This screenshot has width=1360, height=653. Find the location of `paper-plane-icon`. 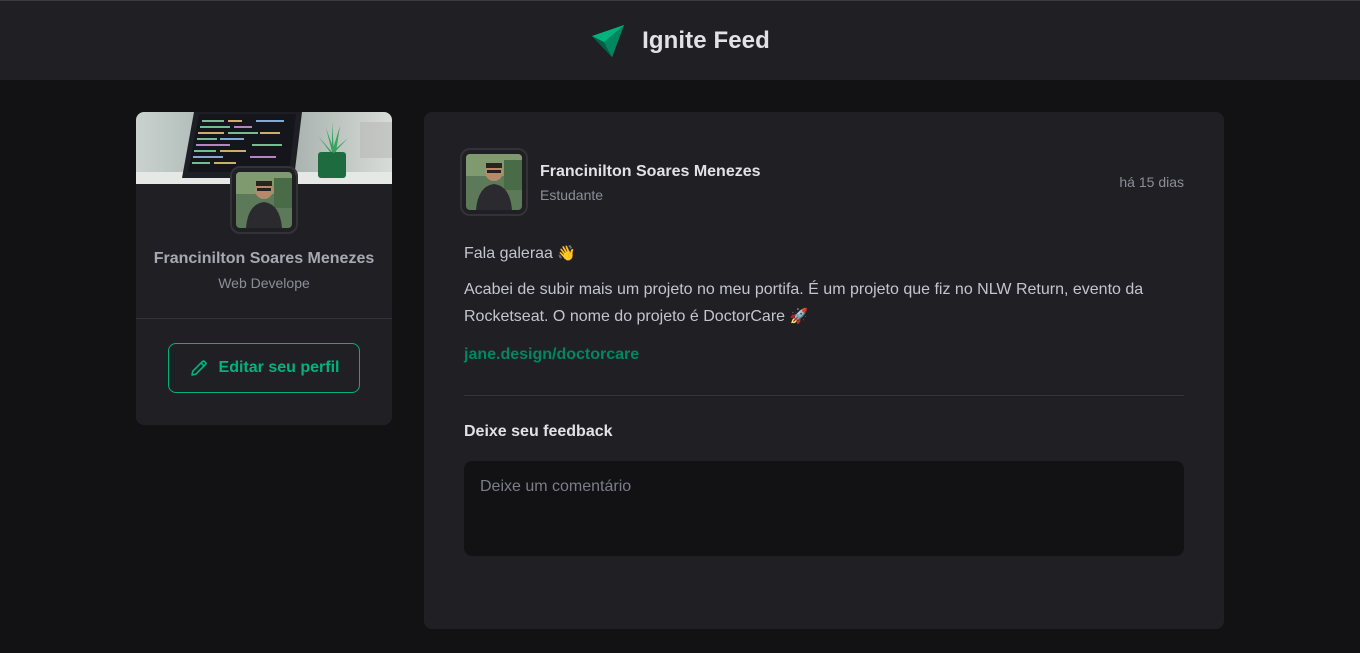

paper-plane-icon is located at coordinates (608, 41).